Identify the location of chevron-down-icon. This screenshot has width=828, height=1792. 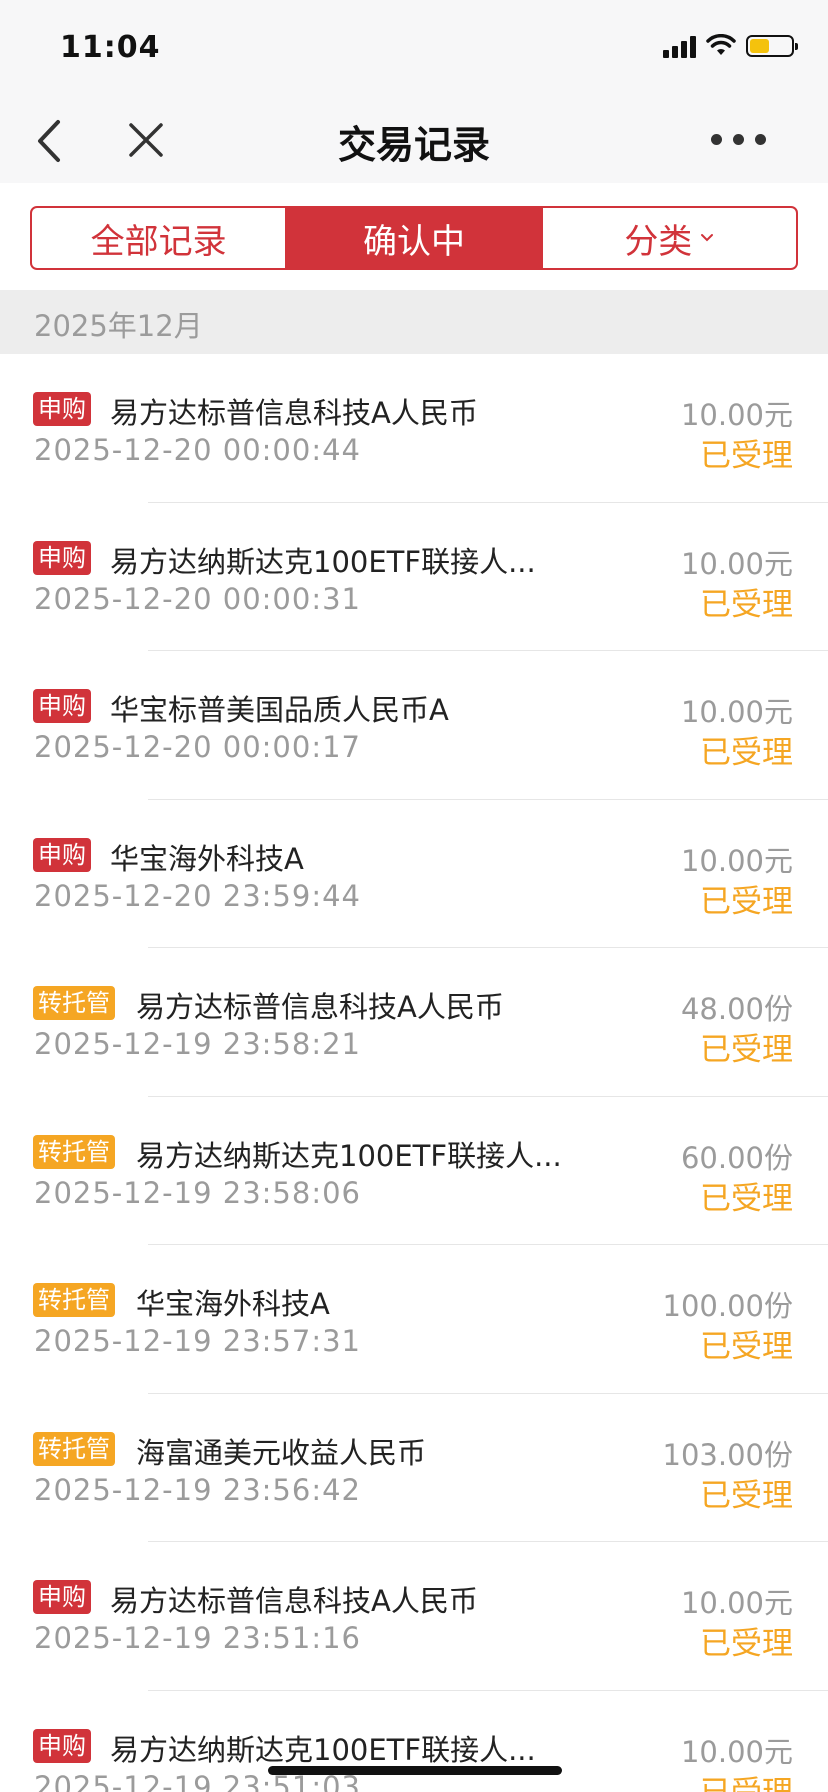
(707, 238).